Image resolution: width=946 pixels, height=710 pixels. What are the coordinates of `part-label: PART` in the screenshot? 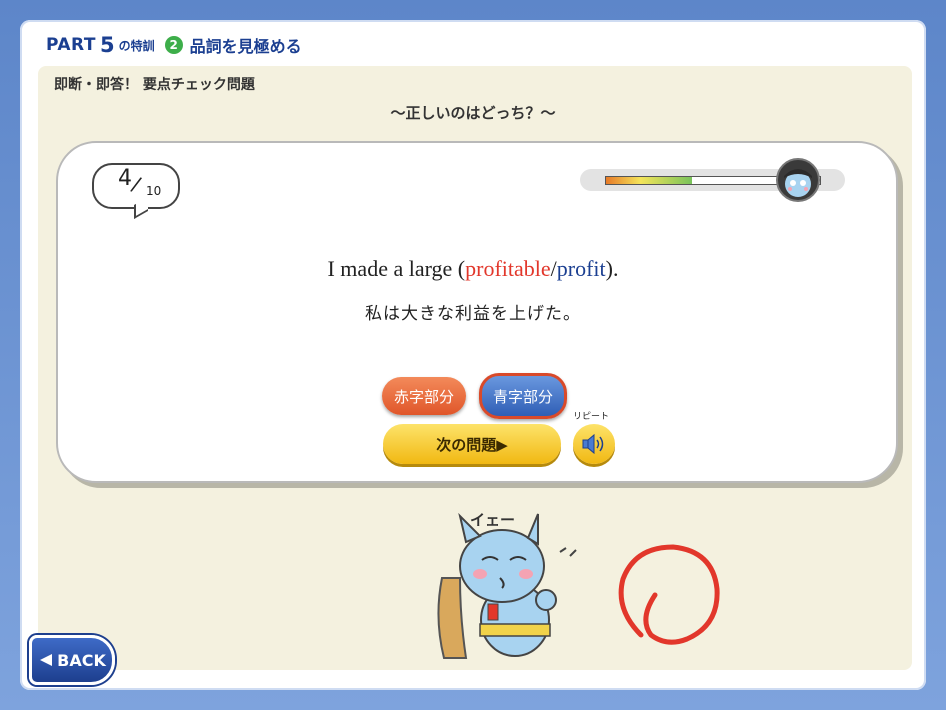 It's located at (71, 45).